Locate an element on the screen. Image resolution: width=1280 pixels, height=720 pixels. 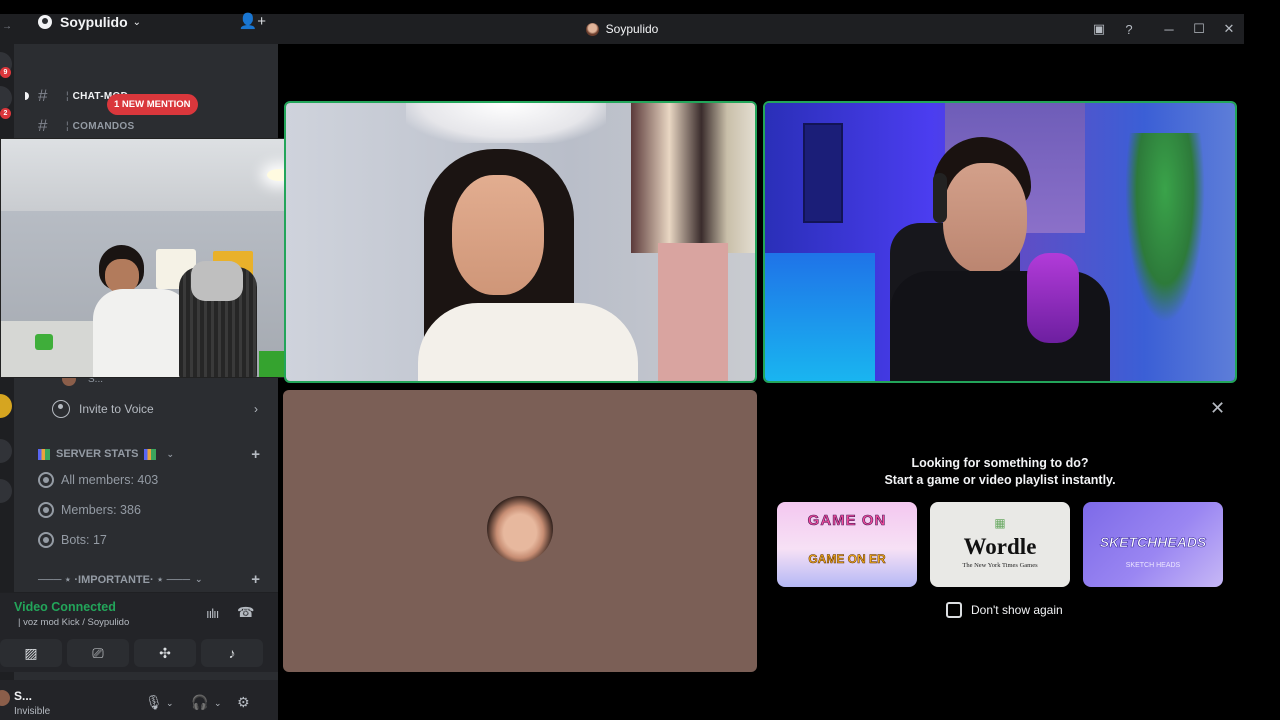
card-title: GAME ON is located at coordinates (847, 521).